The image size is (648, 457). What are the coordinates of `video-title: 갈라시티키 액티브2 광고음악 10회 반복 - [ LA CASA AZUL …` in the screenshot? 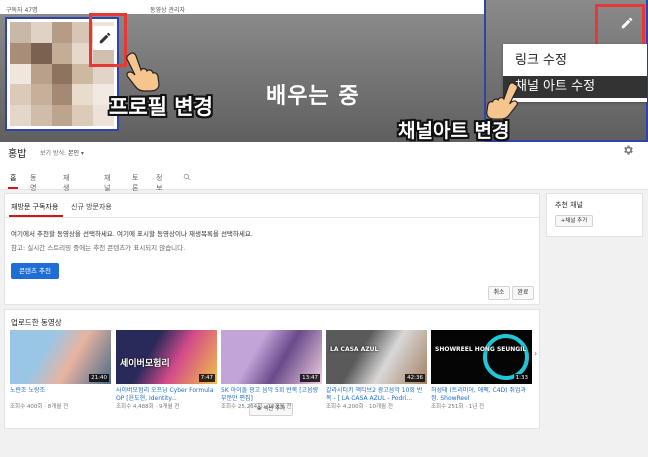 It's located at (376, 395).